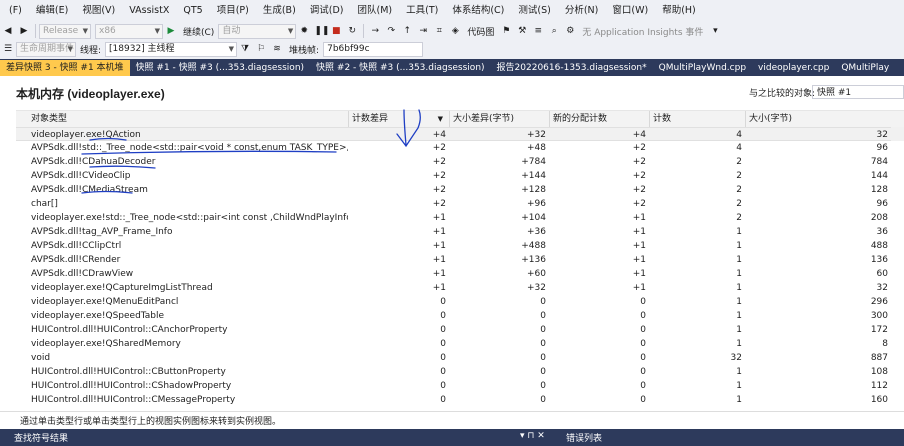 This screenshot has width=904, height=446. Describe the element at coordinates (279, 11) in the screenshot. I see `menu-item: 生成(B)` at that location.